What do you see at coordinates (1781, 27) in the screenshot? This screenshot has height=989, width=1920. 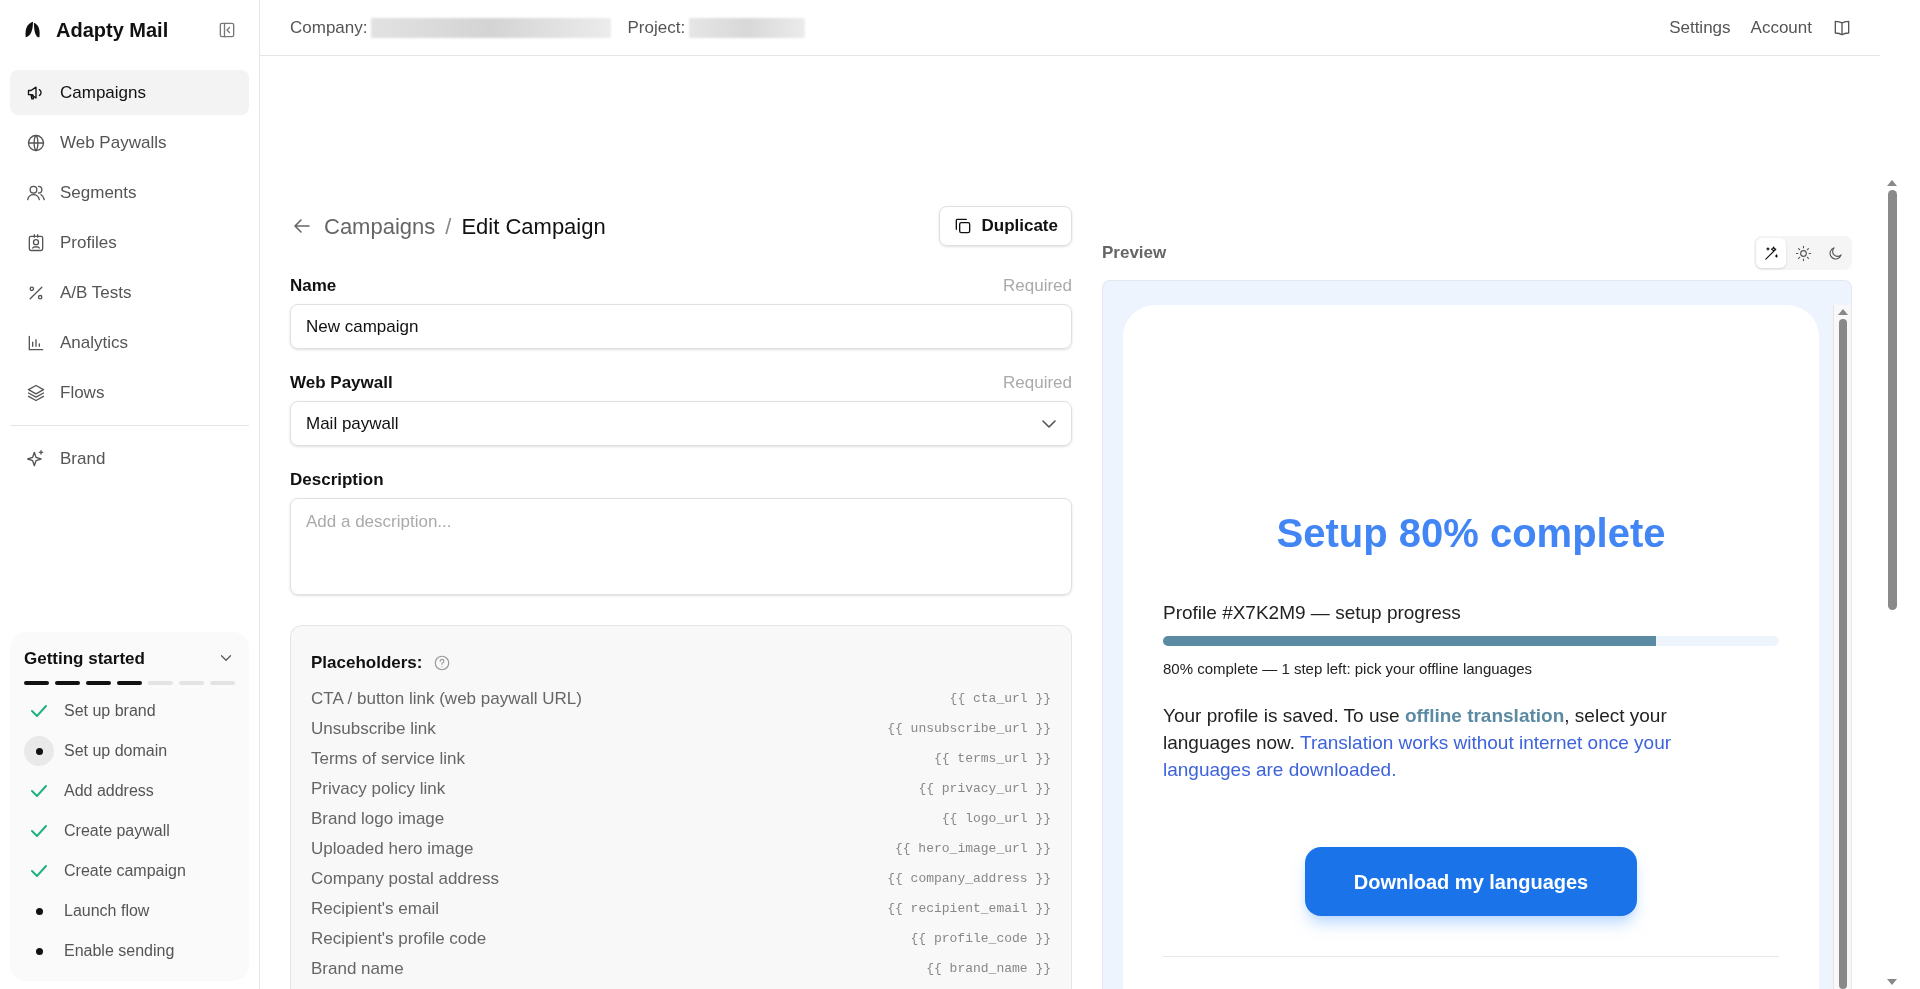 I see `header-link: Account` at bounding box center [1781, 27].